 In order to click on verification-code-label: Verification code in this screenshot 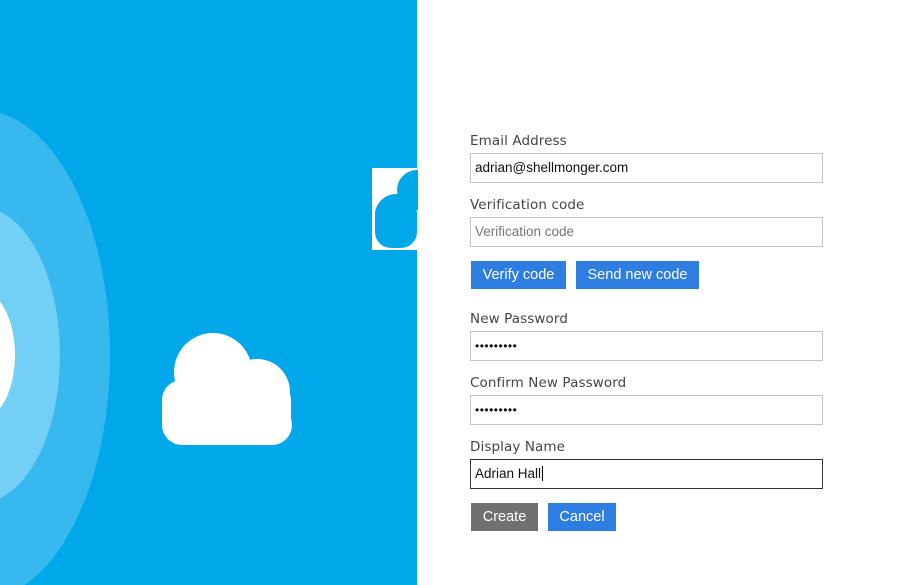, I will do `click(527, 205)`.